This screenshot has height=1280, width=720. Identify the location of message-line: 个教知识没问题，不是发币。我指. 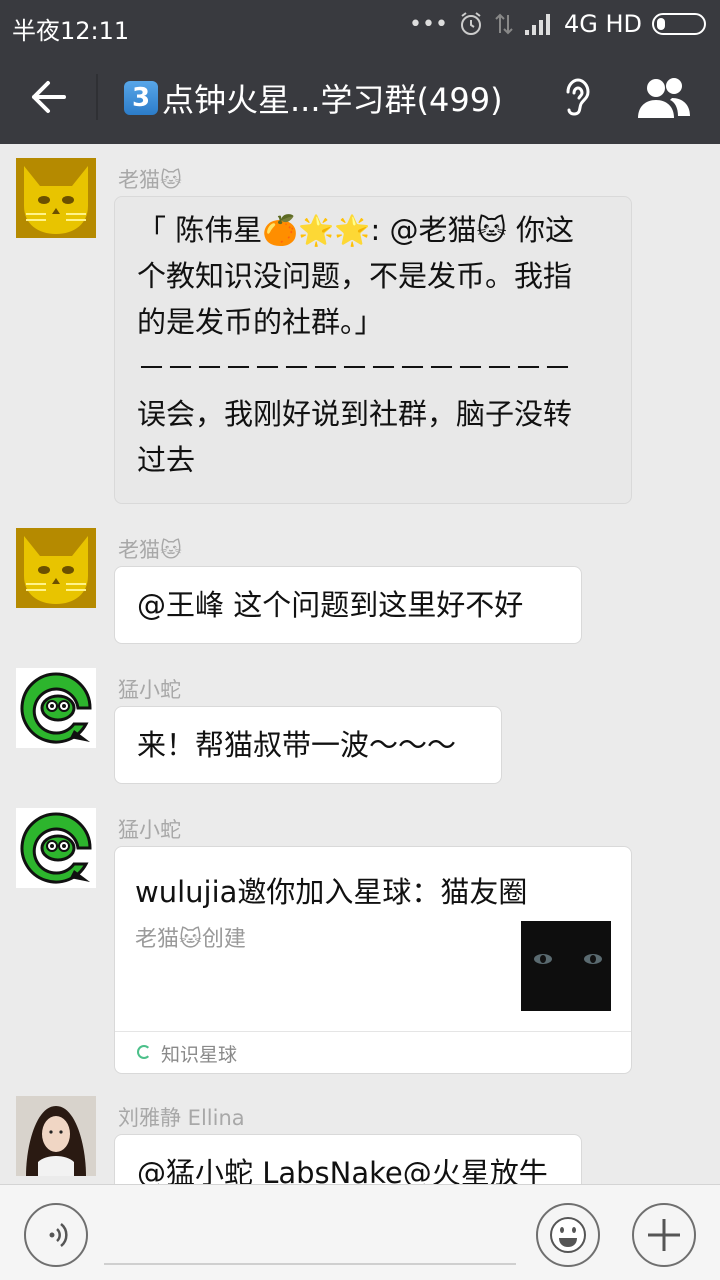
(355, 276).